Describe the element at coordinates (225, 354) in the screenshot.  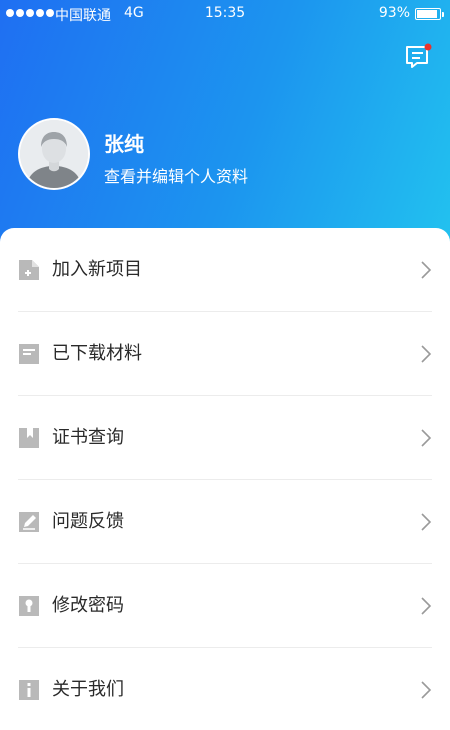
I see `menu-item-downloaded-materials: 已下载材料` at that location.